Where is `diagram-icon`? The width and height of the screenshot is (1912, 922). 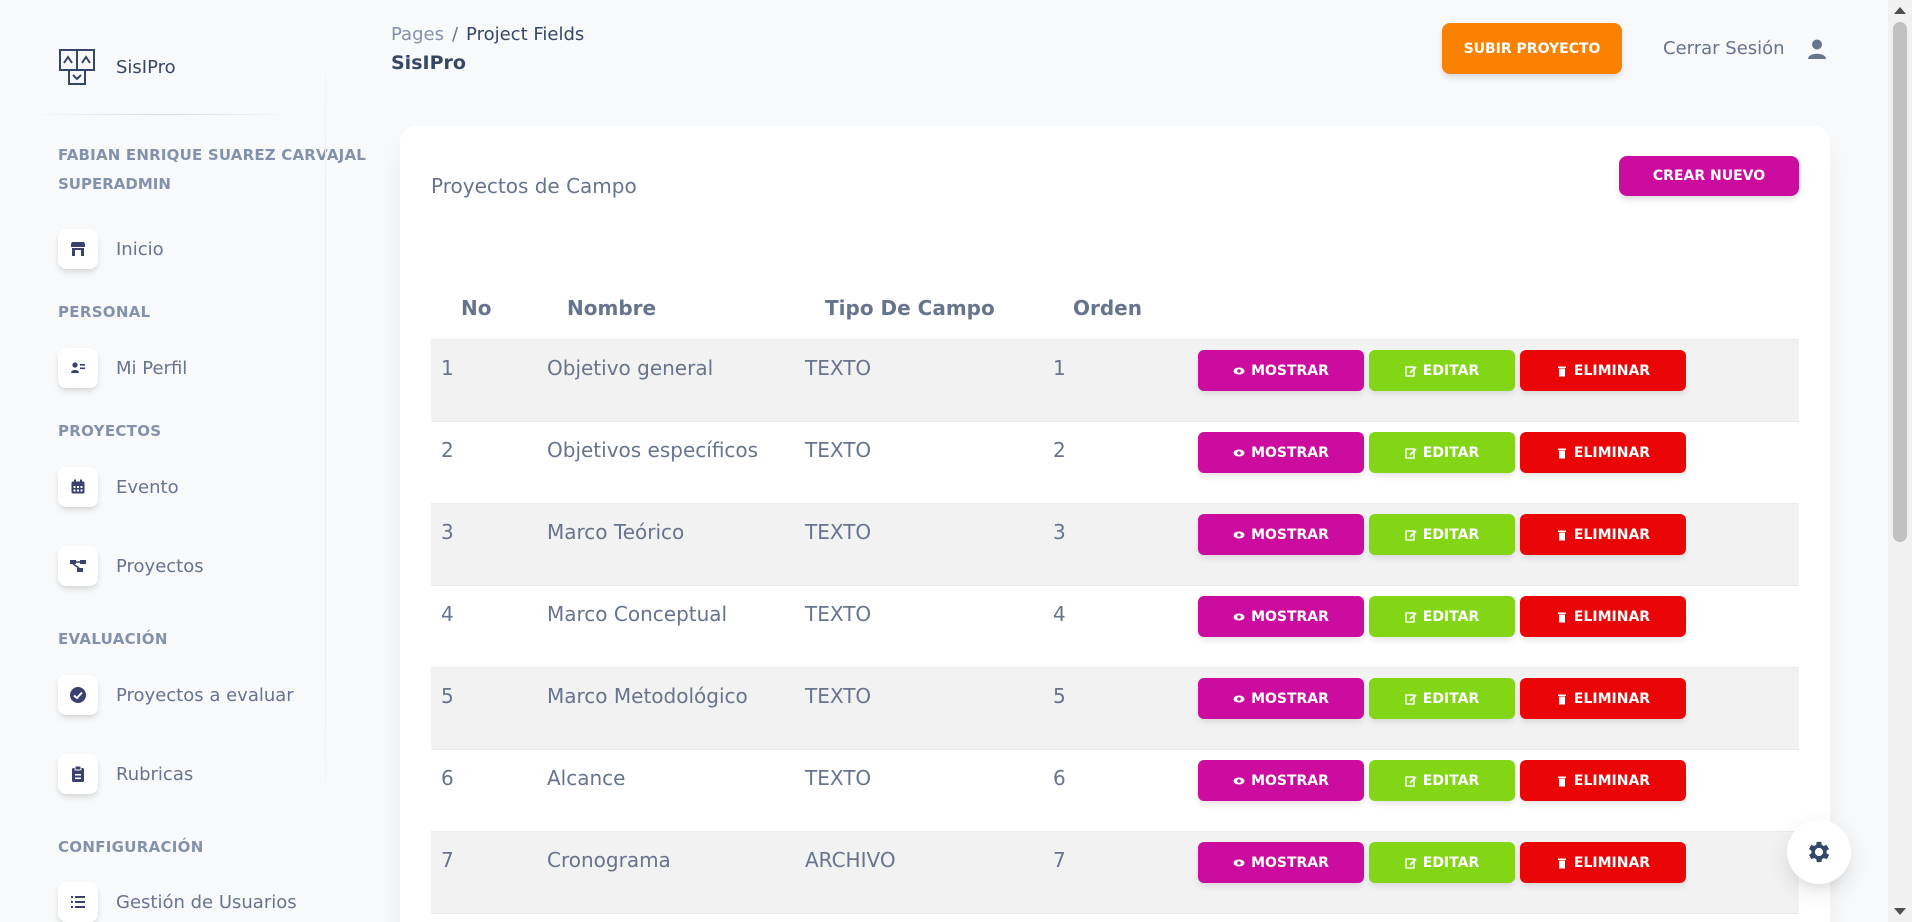 diagram-icon is located at coordinates (78, 566).